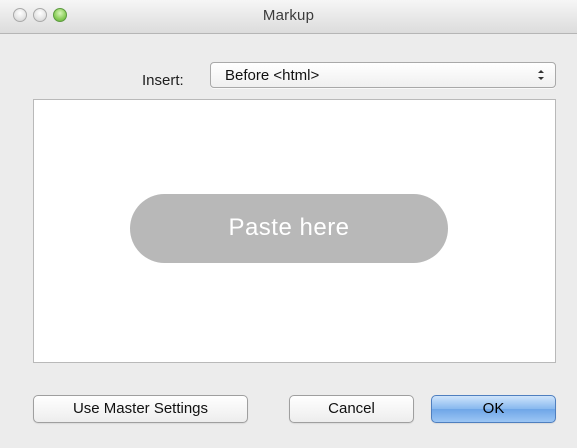 The image size is (577, 448). What do you see at coordinates (383, 75) in the screenshot?
I see `insert-select: Before <html>` at bounding box center [383, 75].